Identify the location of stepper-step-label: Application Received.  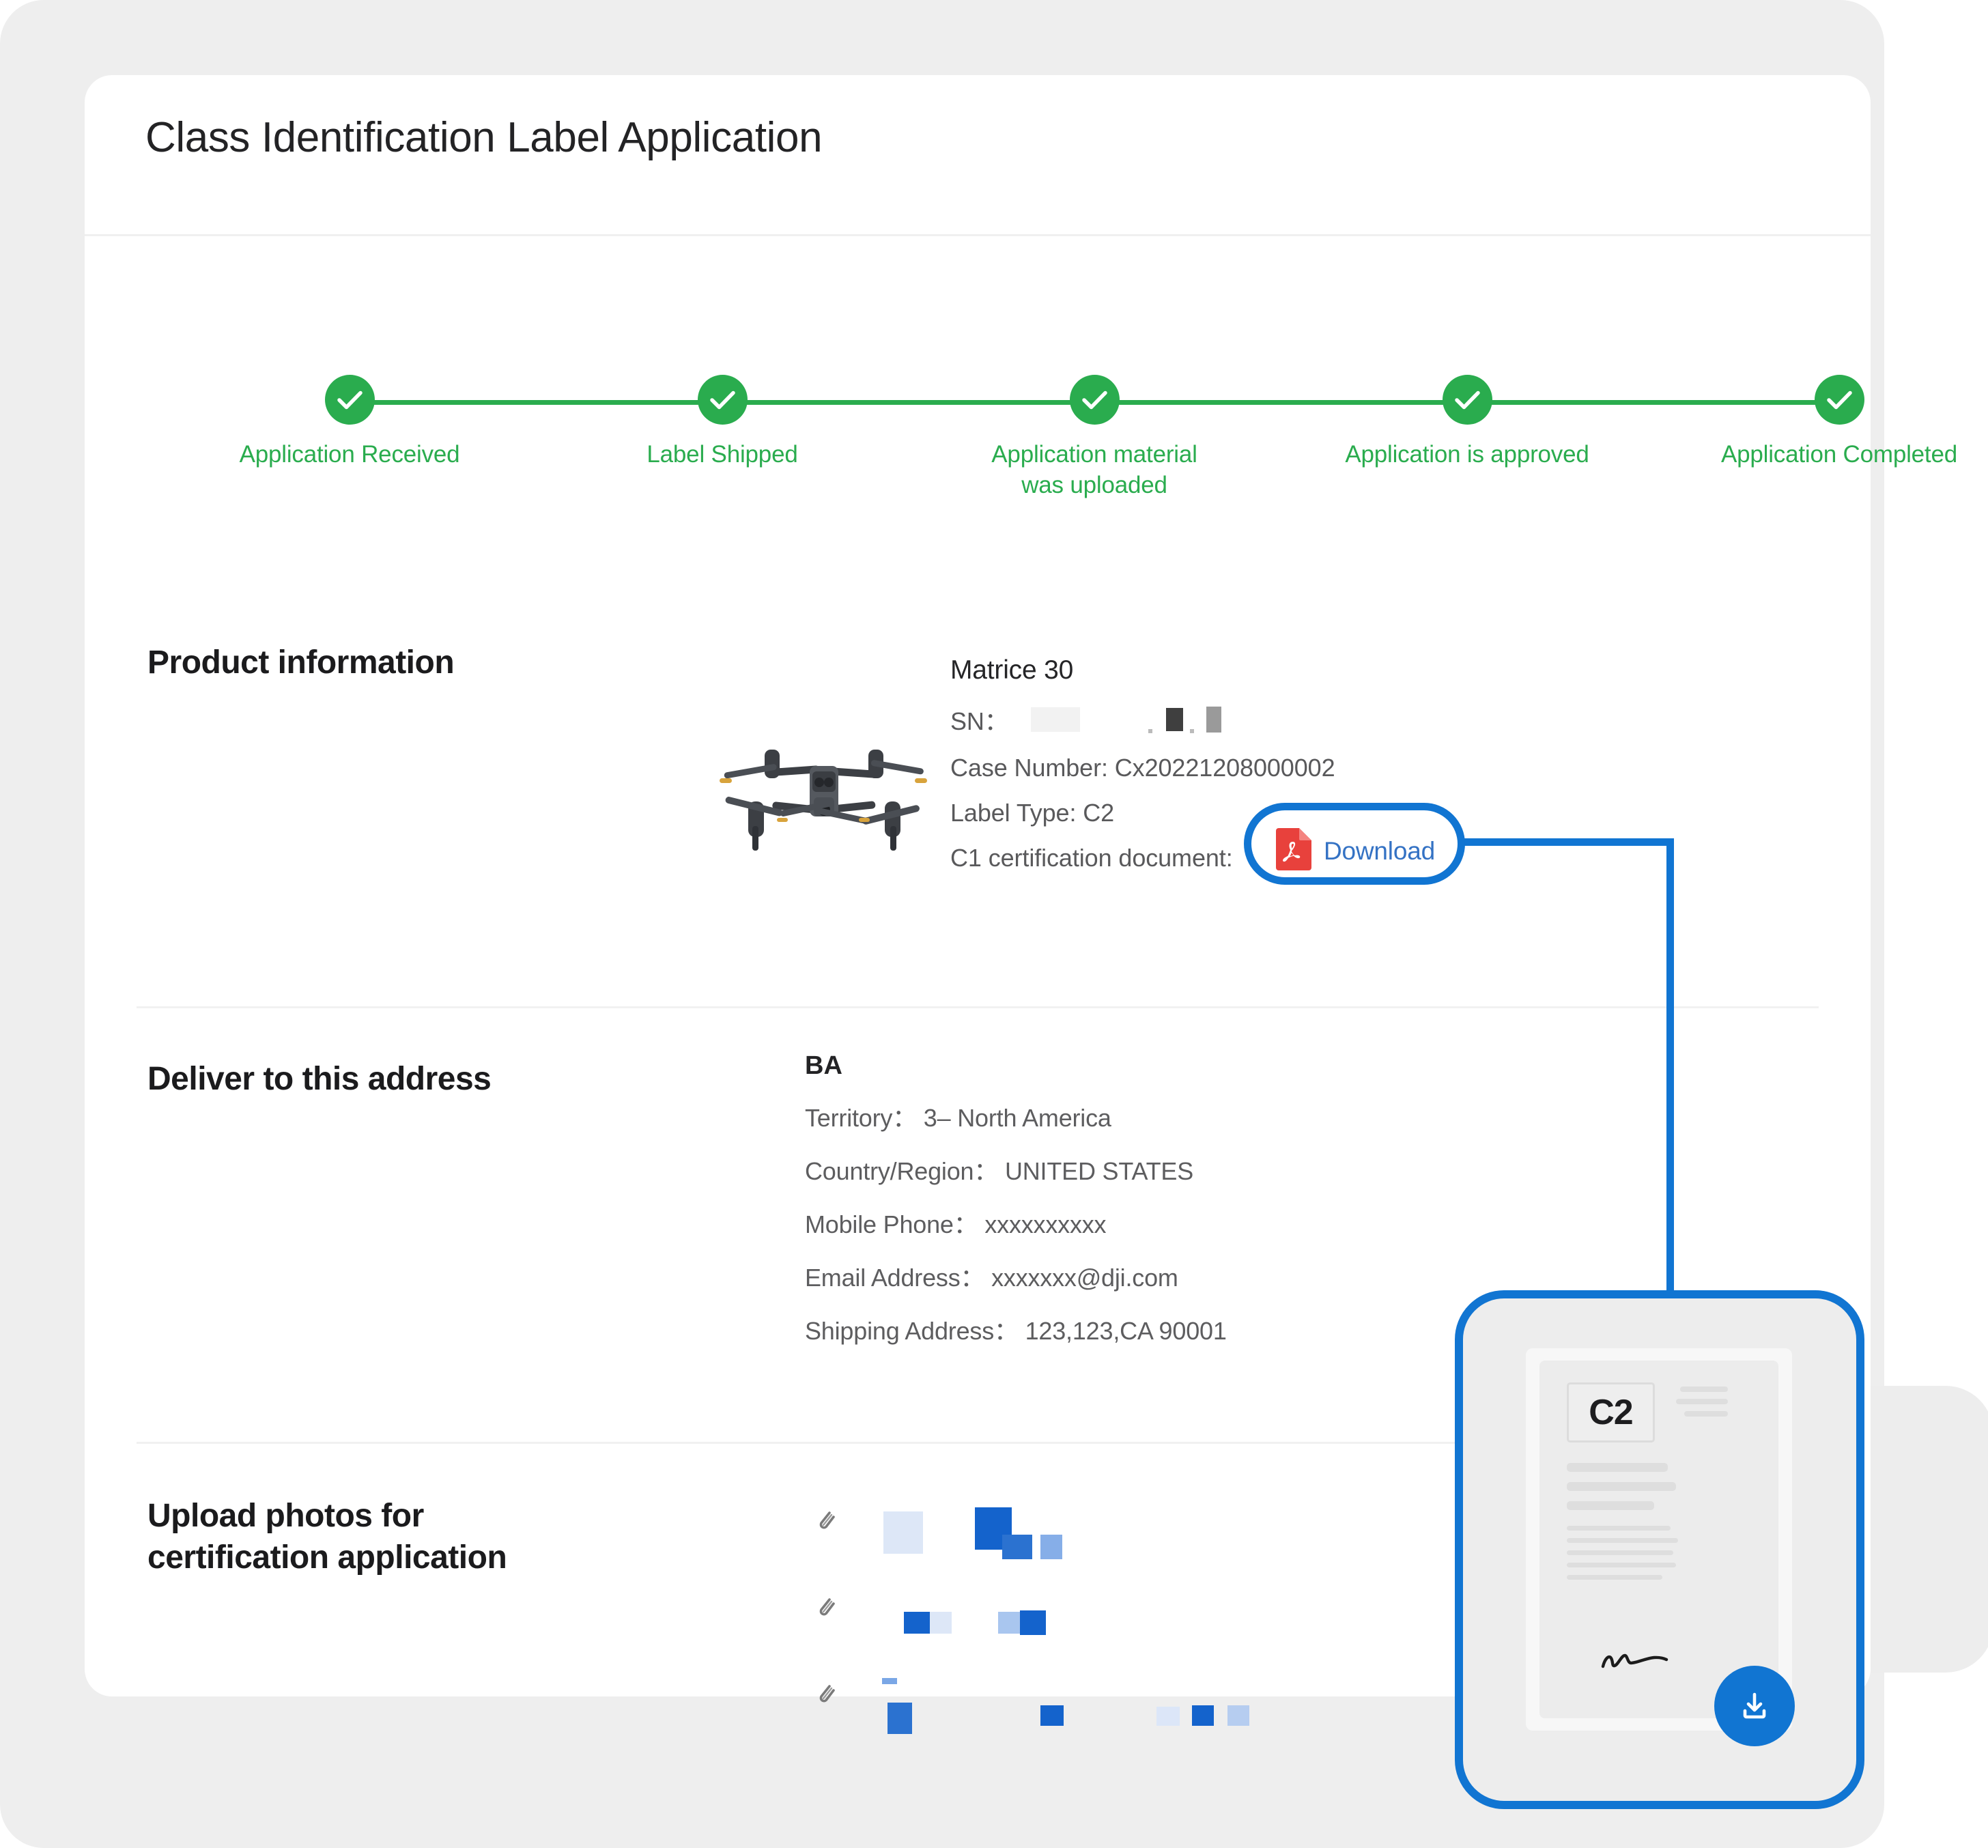
(349, 454).